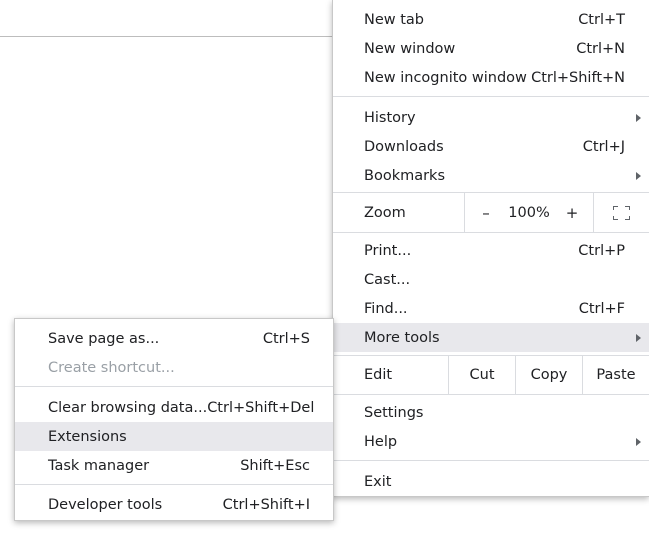 The width and height of the screenshot is (649, 553). I want to click on menu-item-bookmarks: Bookmarks, so click(491, 175).